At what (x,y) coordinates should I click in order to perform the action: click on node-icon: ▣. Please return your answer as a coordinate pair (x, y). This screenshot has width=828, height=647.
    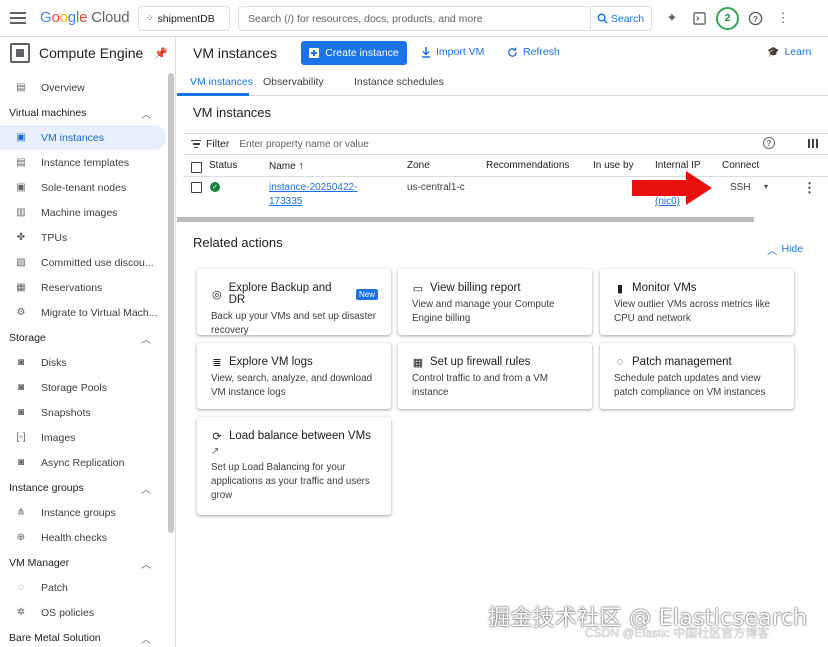
    Looking at the image, I should click on (21, 187).